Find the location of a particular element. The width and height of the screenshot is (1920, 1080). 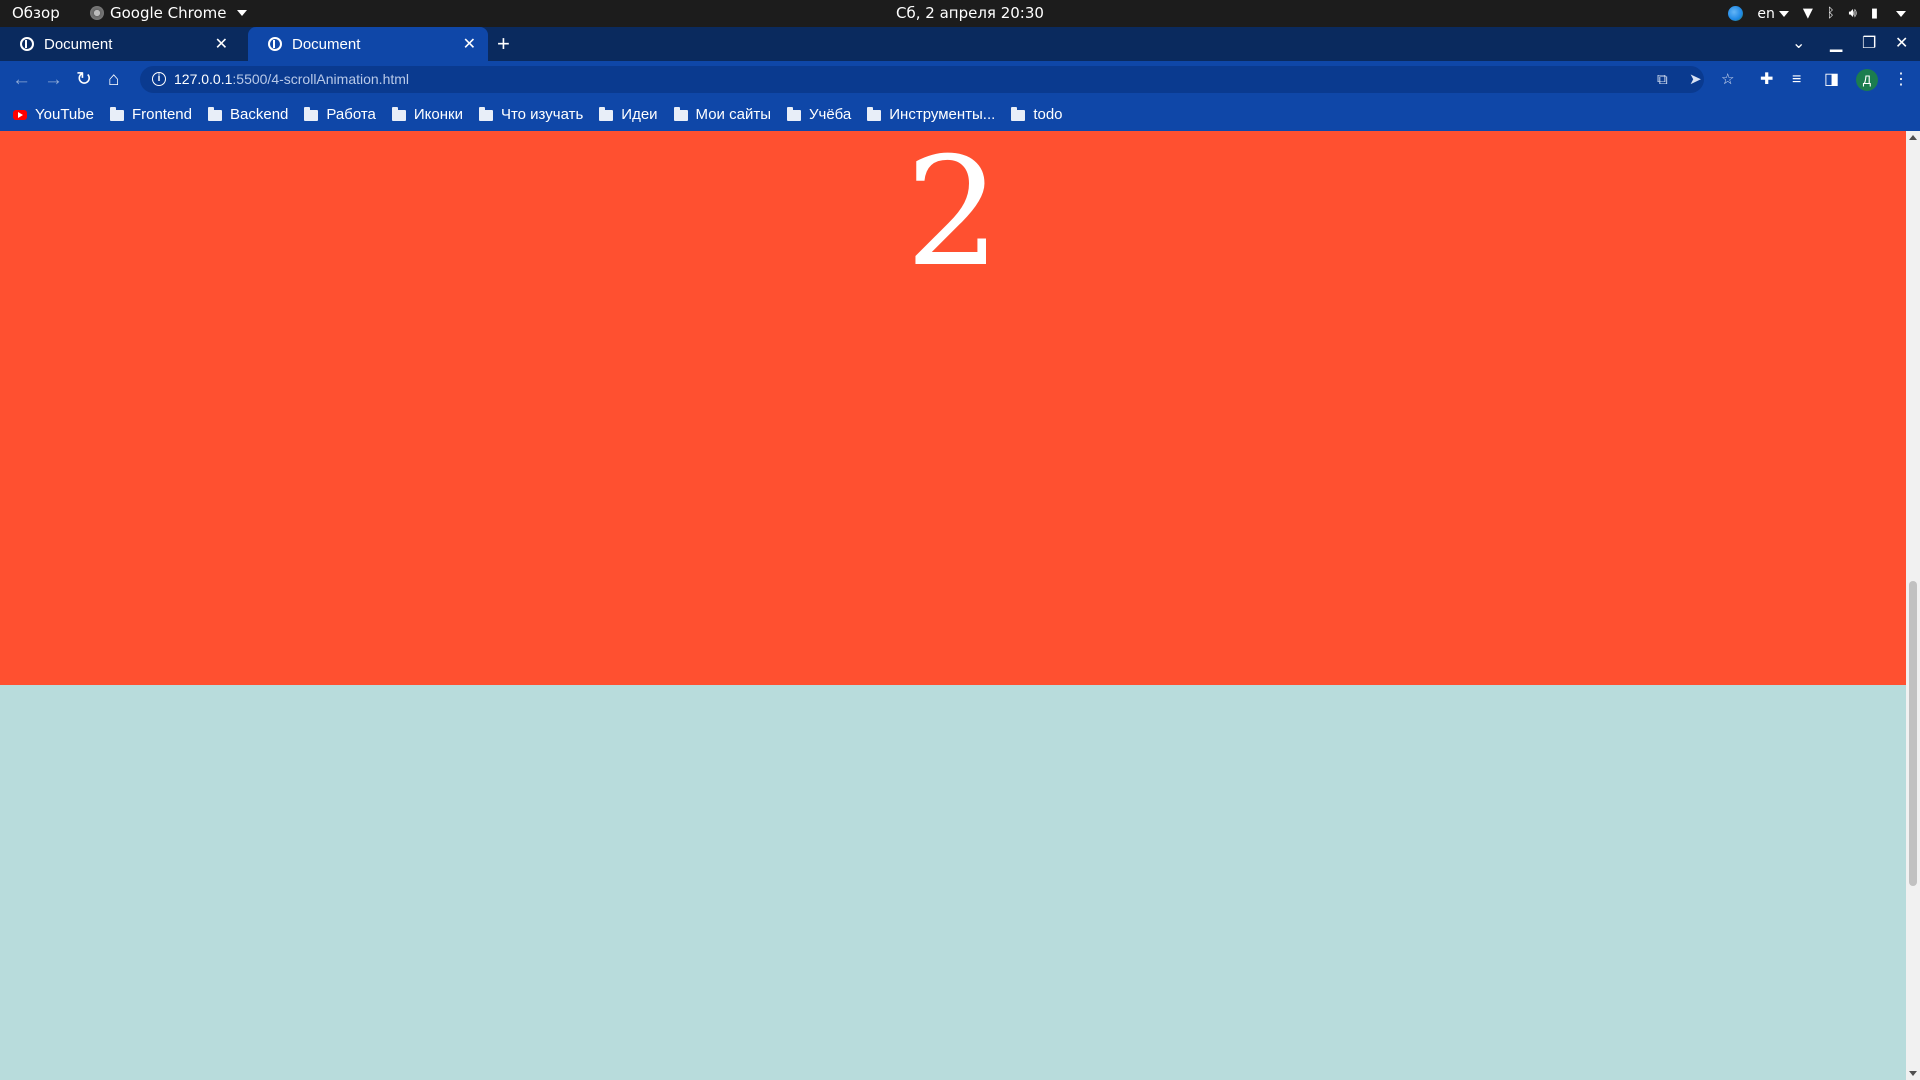

volume-icon: 🔊︎ is located at coordinates (1853, 13).